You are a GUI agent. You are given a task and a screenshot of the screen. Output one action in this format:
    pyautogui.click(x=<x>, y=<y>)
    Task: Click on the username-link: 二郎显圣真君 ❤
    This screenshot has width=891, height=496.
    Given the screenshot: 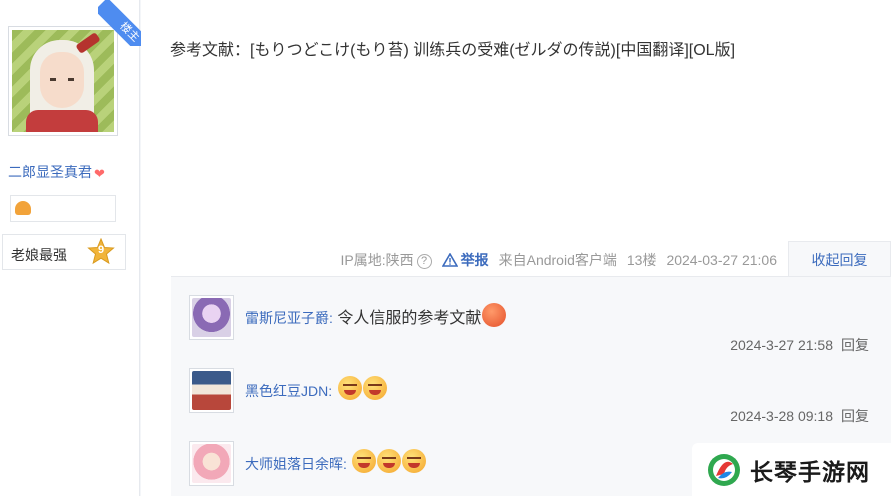 What is the action you would take?
    pyautogui.click(x=58, y=172)
    